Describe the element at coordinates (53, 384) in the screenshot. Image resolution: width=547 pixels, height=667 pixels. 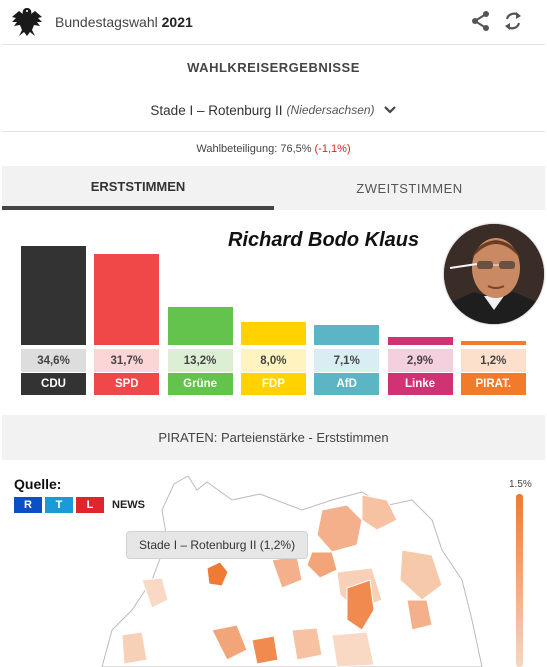
I see `party-label: CDU` at that location.